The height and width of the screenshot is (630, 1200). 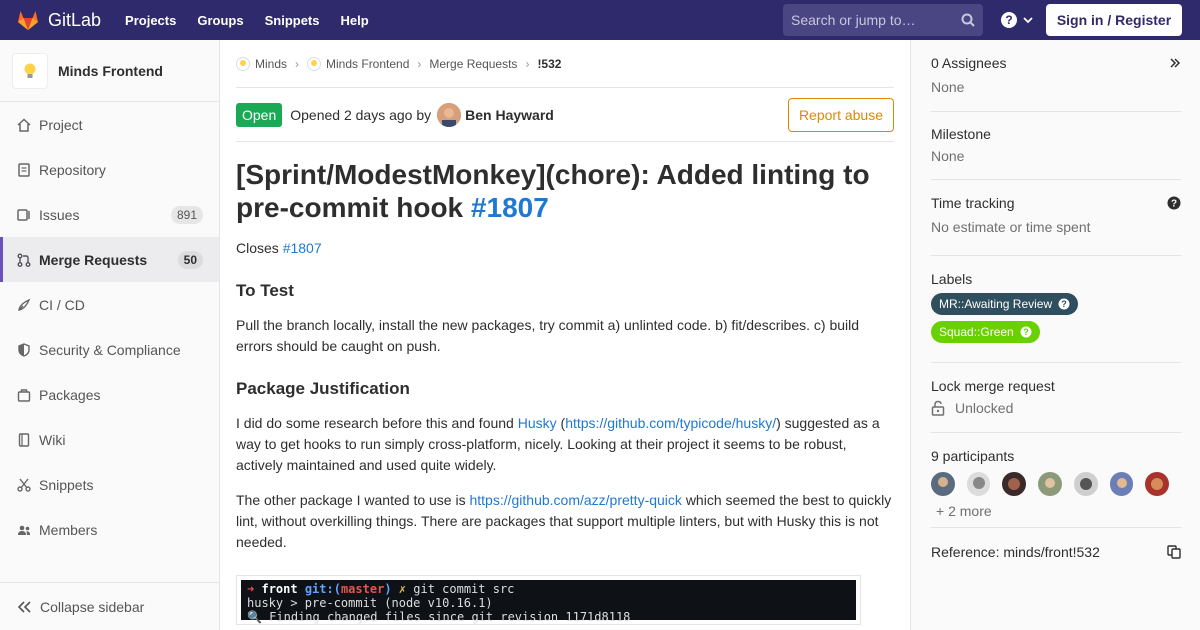 I want to click on husky-link: Husky, so click(x=537, y=423).